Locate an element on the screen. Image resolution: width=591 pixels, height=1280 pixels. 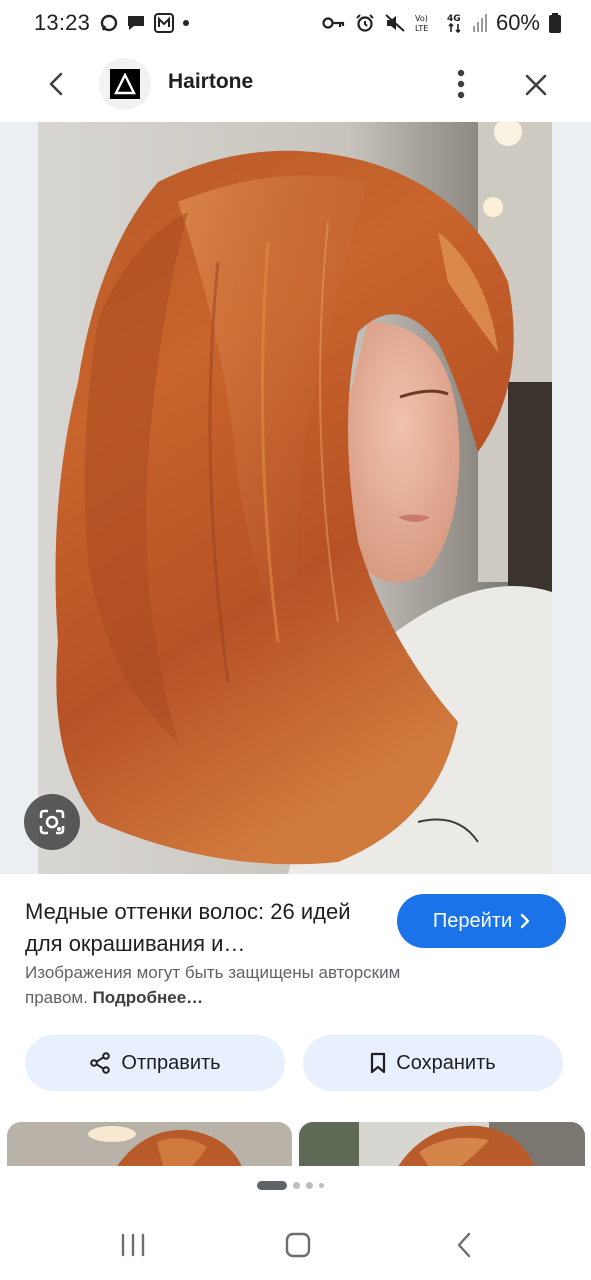
nav-back-button is located at coordinates (464, 1245).